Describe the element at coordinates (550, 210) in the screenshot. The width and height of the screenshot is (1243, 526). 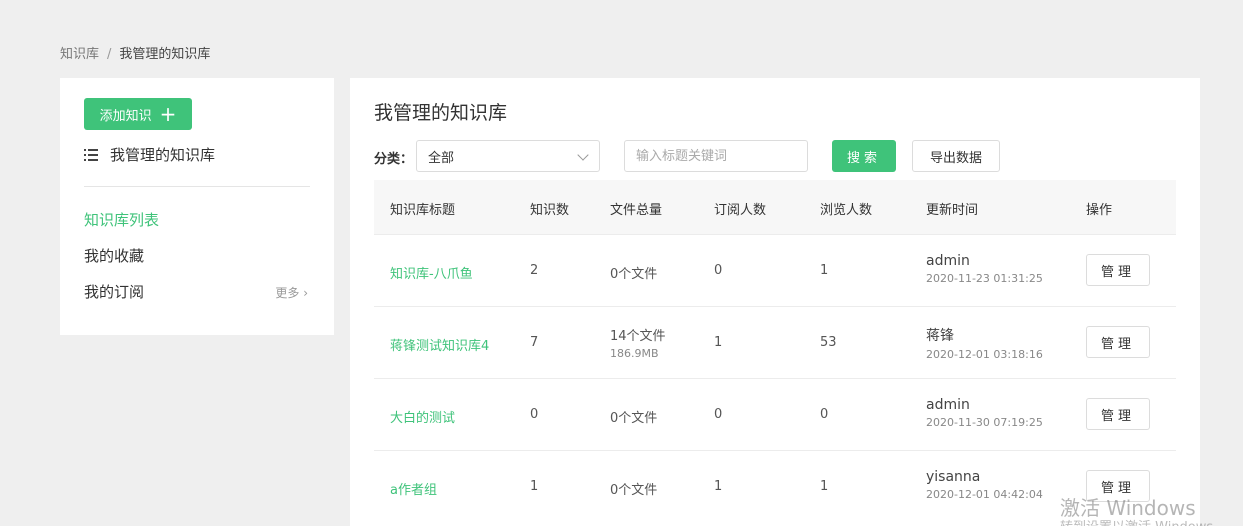
I see `column-header-count: 知识数` at that location.